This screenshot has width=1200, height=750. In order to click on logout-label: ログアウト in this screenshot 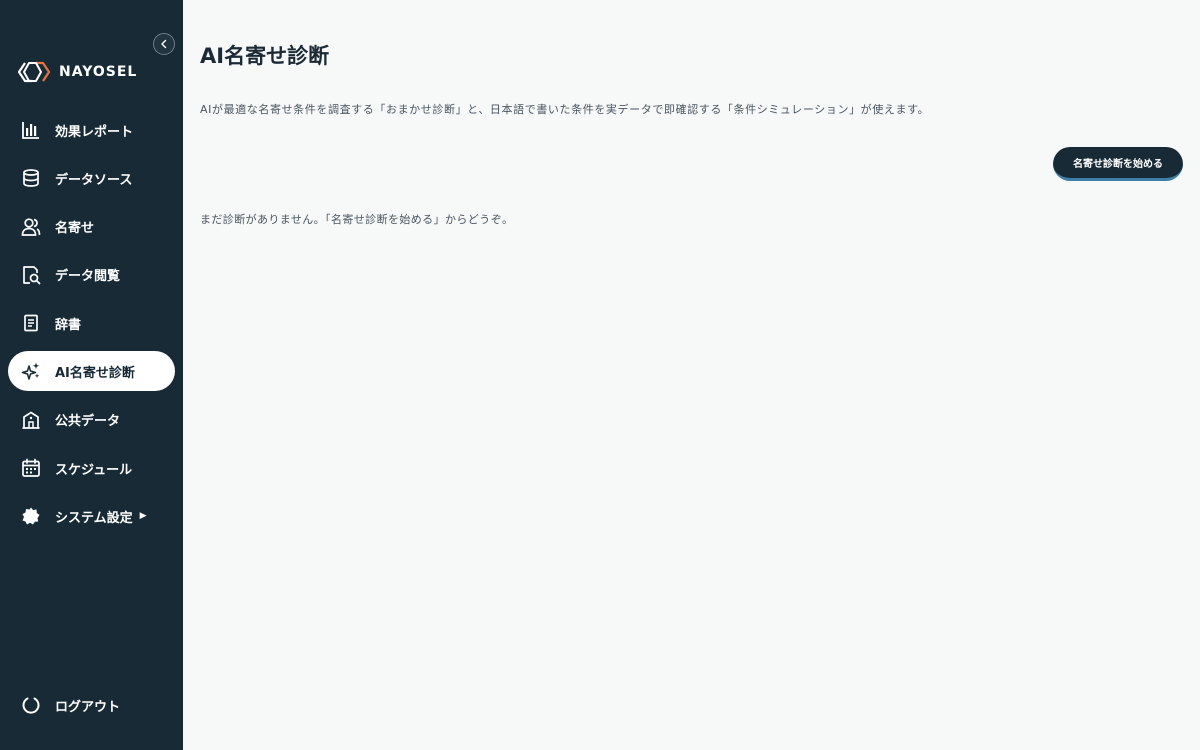, I will do `click(88, 707)`.